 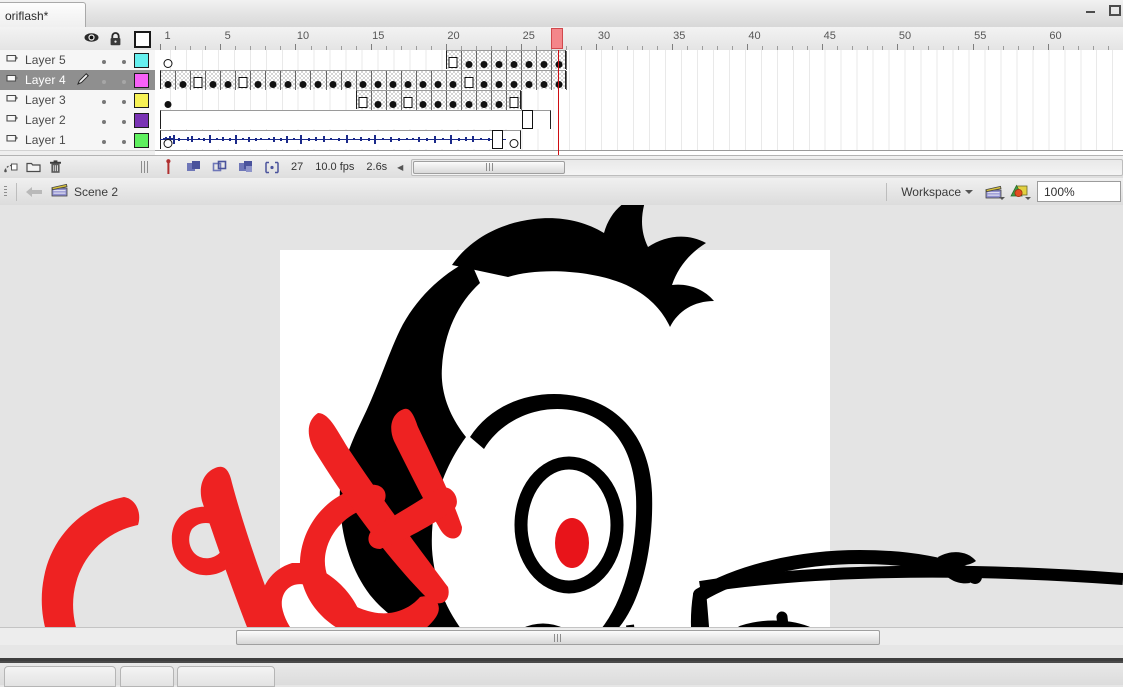 I want to click on edit-bar-grip, so click(x=5, y=191).